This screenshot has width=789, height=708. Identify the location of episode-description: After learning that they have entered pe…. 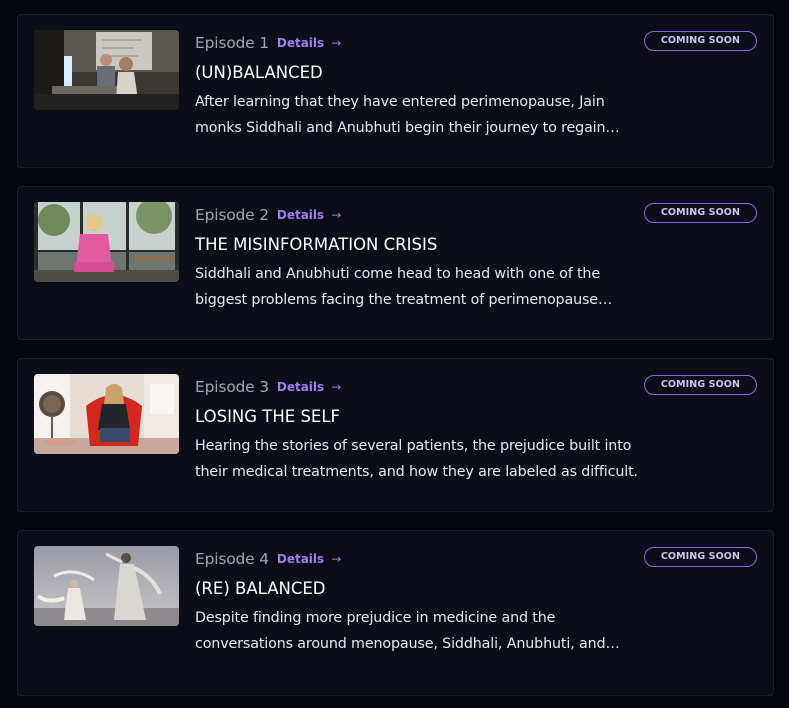
(400, 115).